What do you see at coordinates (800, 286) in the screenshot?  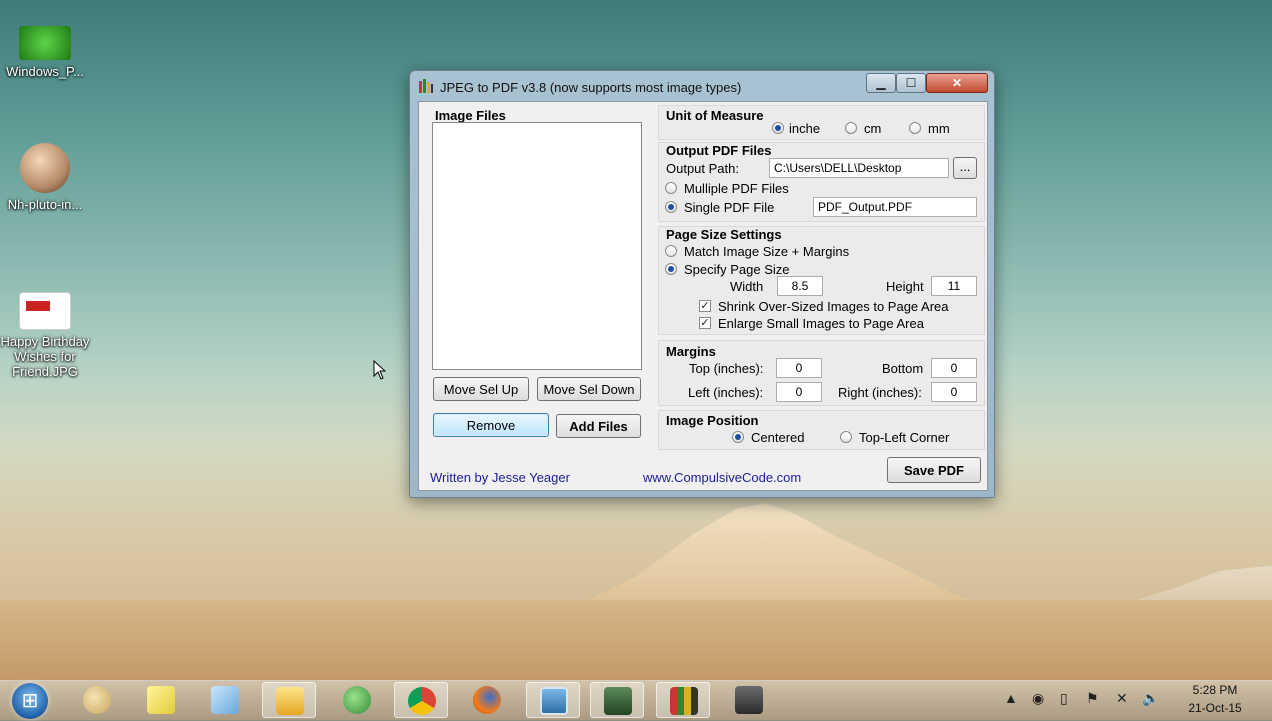 I see `width-field: 8.5` at bounding box center [800, 286].